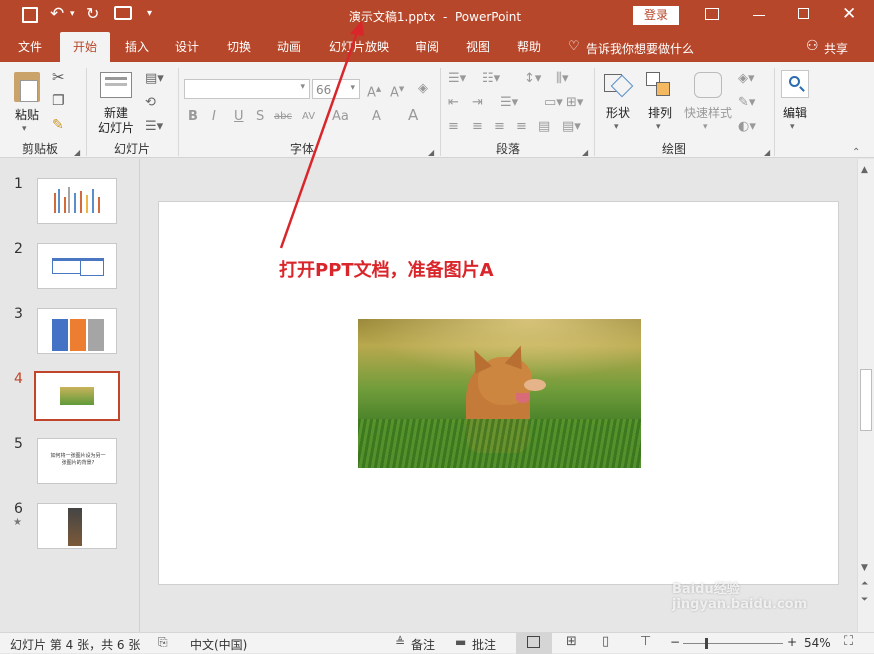  I want to click on notes-button: 备注, so click(423, 644).